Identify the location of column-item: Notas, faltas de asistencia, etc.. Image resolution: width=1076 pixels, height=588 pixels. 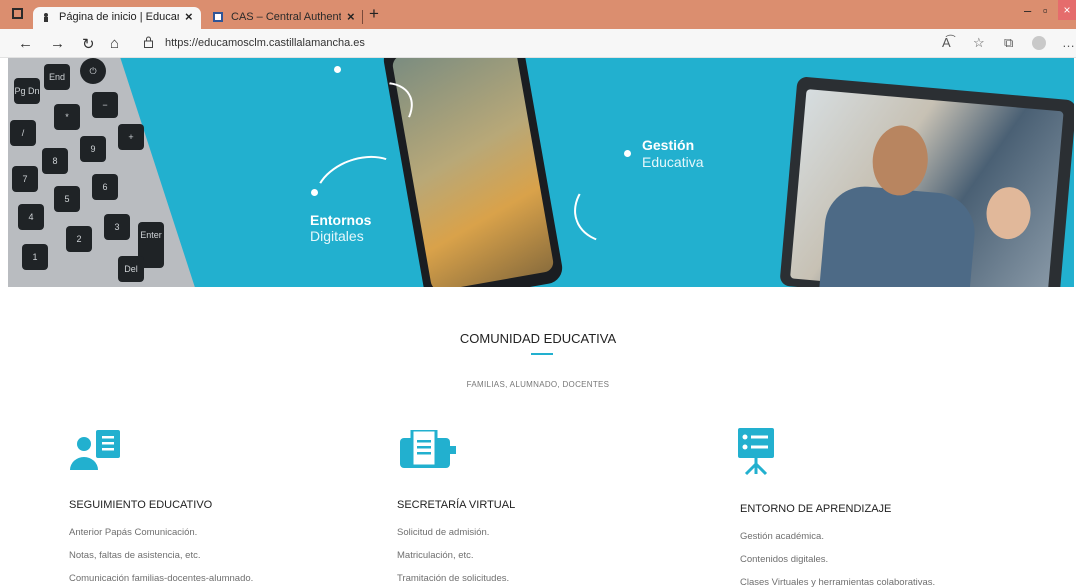
(135, 555).